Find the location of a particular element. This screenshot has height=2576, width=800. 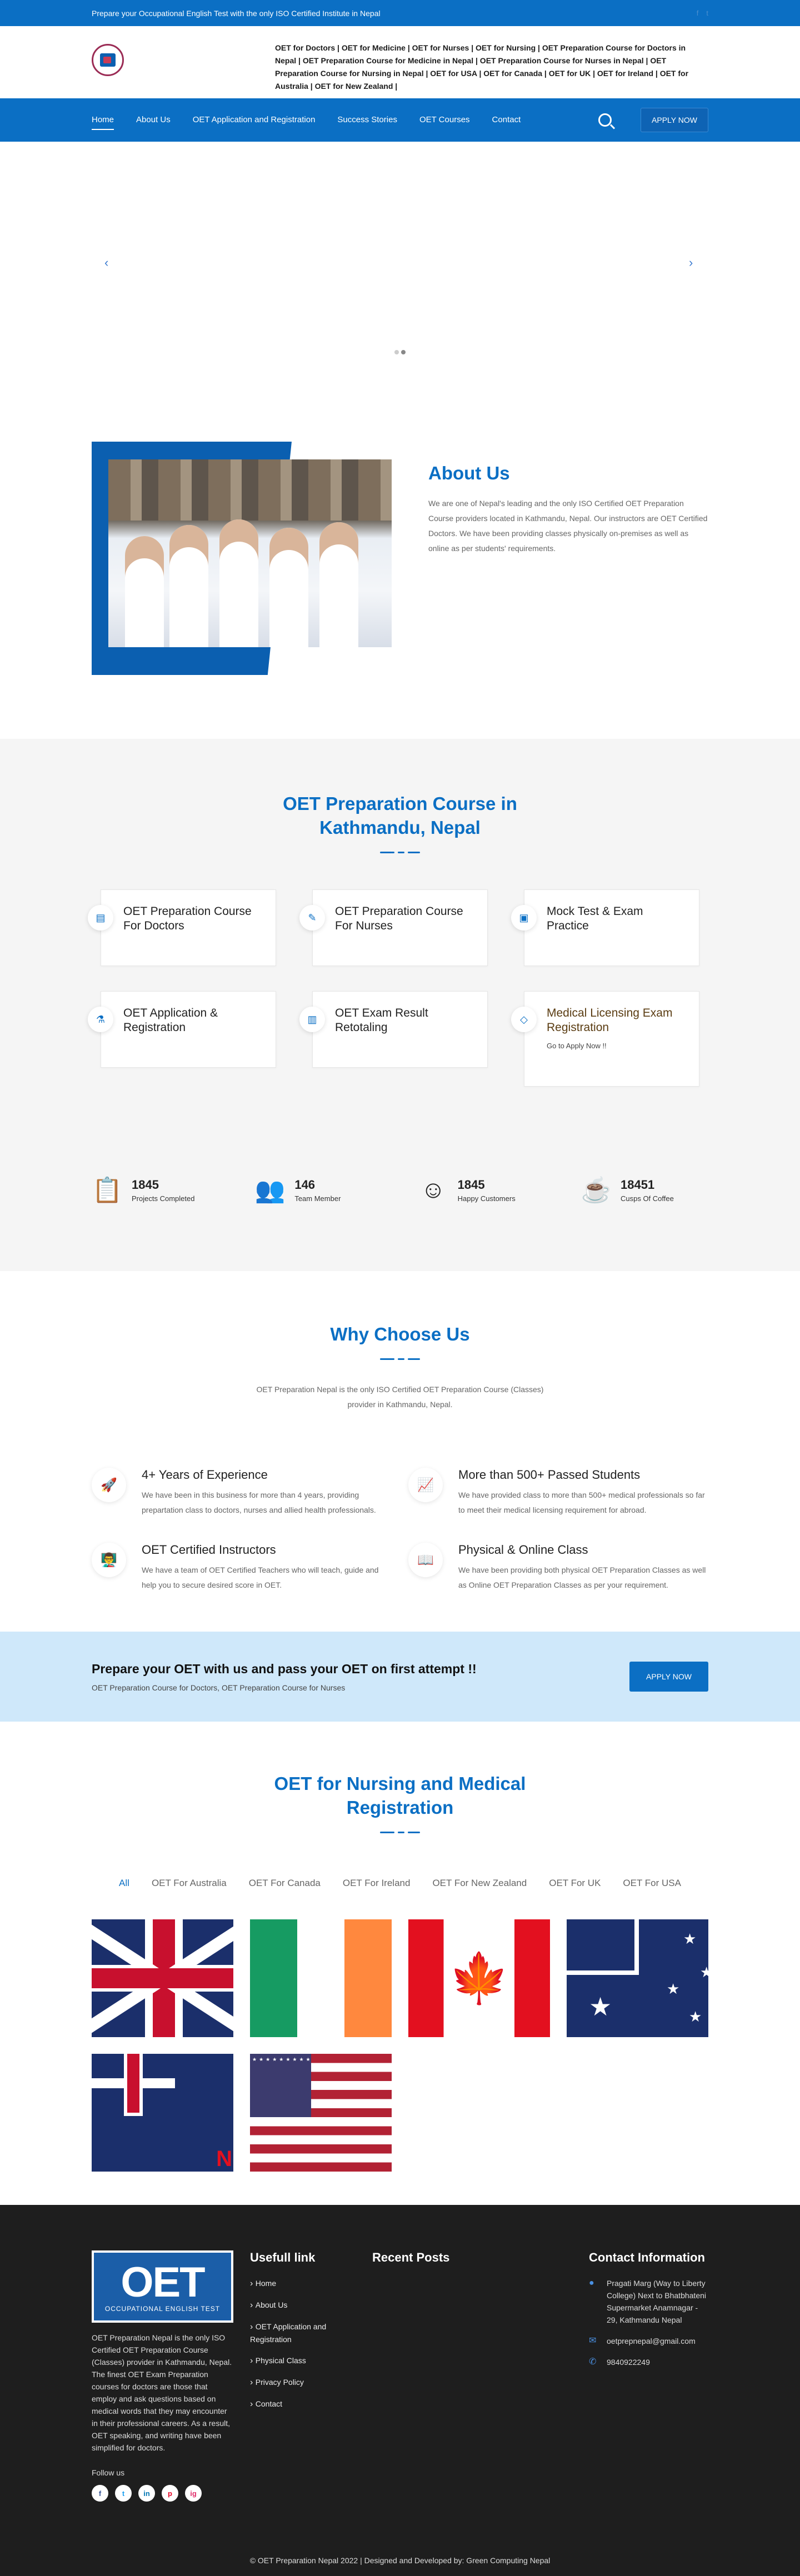

book-icon: ▤ is located at coordinates (101, 918).